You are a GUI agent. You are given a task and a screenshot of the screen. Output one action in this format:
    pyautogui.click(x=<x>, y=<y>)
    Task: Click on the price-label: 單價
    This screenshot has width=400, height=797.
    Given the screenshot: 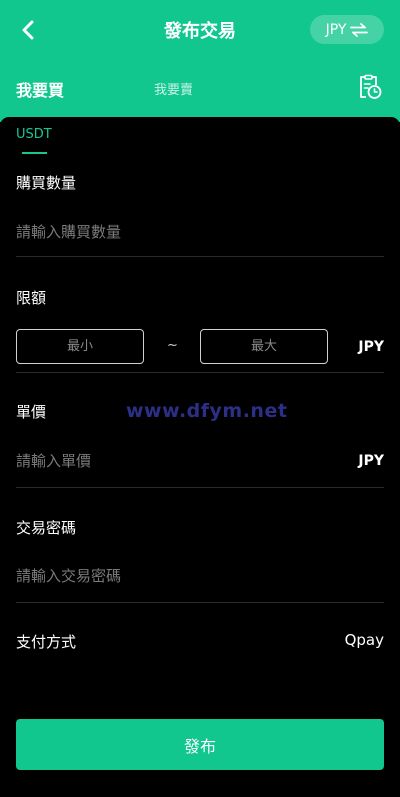 What is the action you would take?
    pyautogui.click(x=31, y=412)
    